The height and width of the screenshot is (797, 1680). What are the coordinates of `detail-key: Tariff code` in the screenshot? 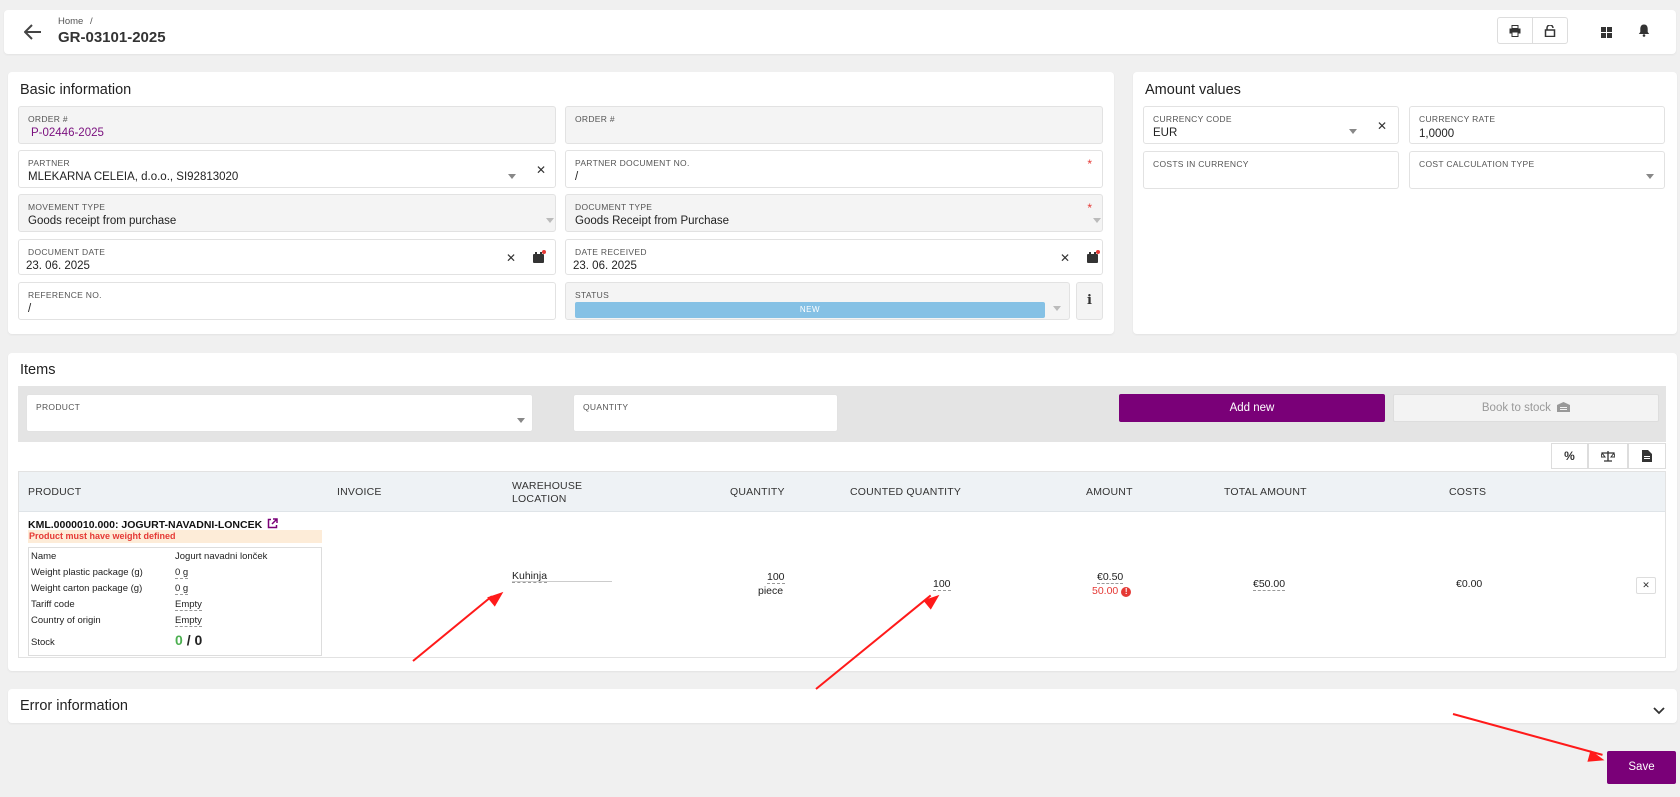 It's located at (53, 604).